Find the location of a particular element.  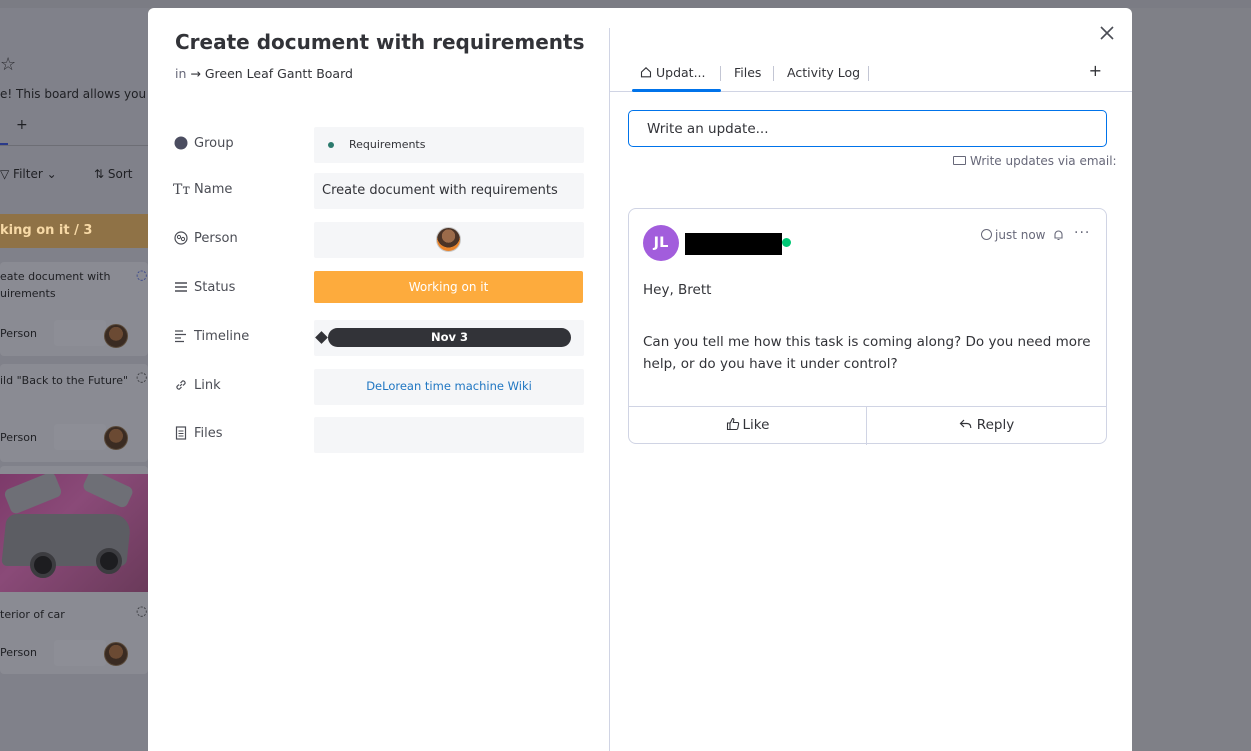

board-top-strip is located at coordinates (625, 4).